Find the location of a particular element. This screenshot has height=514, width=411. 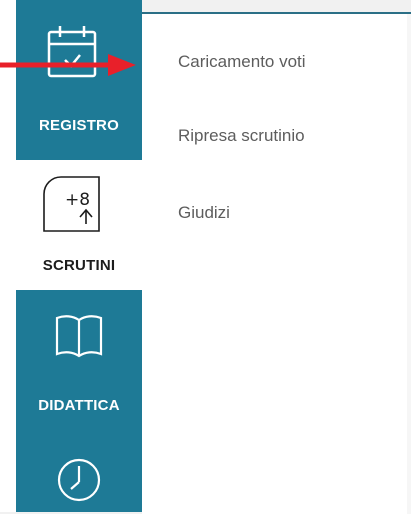

sidebar-item-orario is located at coordinates (79, 478).